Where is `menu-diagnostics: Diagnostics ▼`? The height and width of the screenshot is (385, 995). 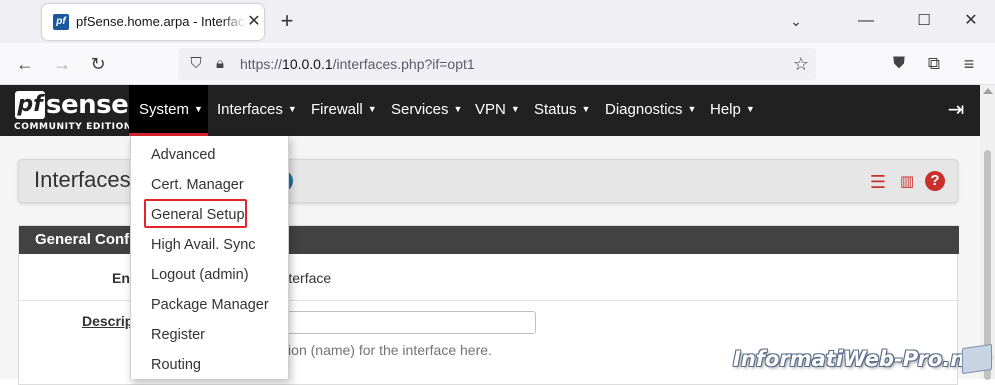
menu-diagnostics: Diagnostics ▼ is located at coordinates (650, 110).